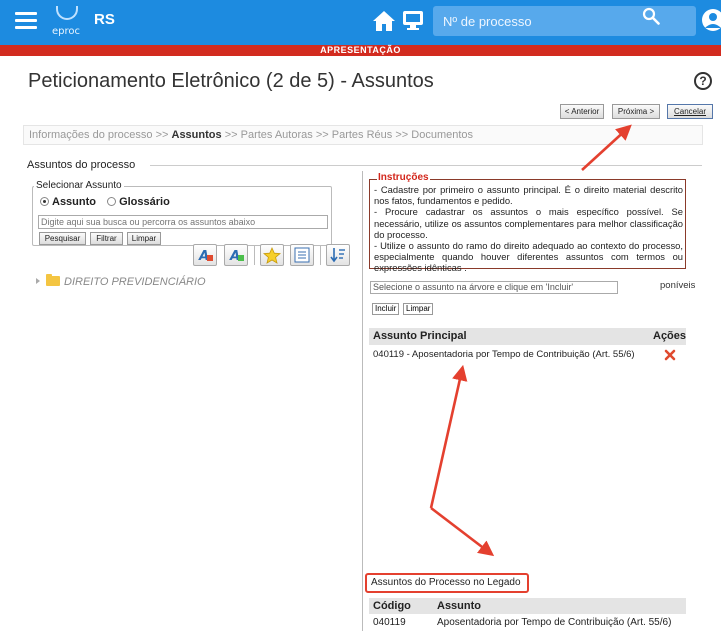  I want to click on legado-table-header: Código Assunto, so click(527, 606).